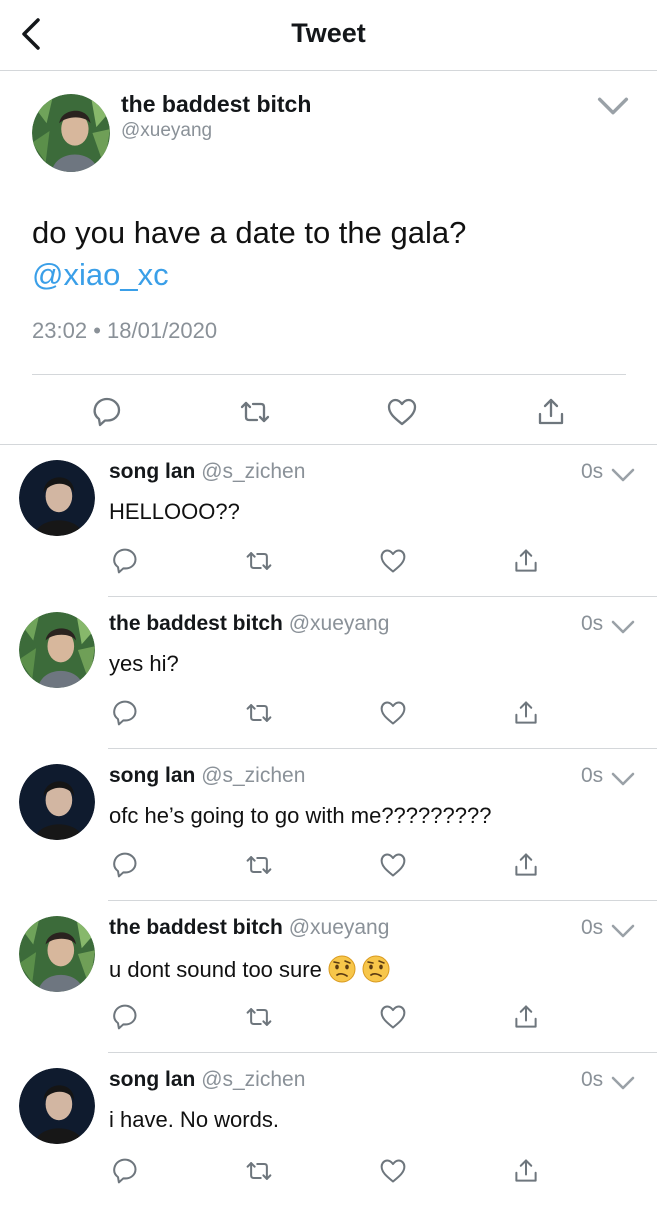  I want to click on top-bar: Tweet, so click(328, 35).